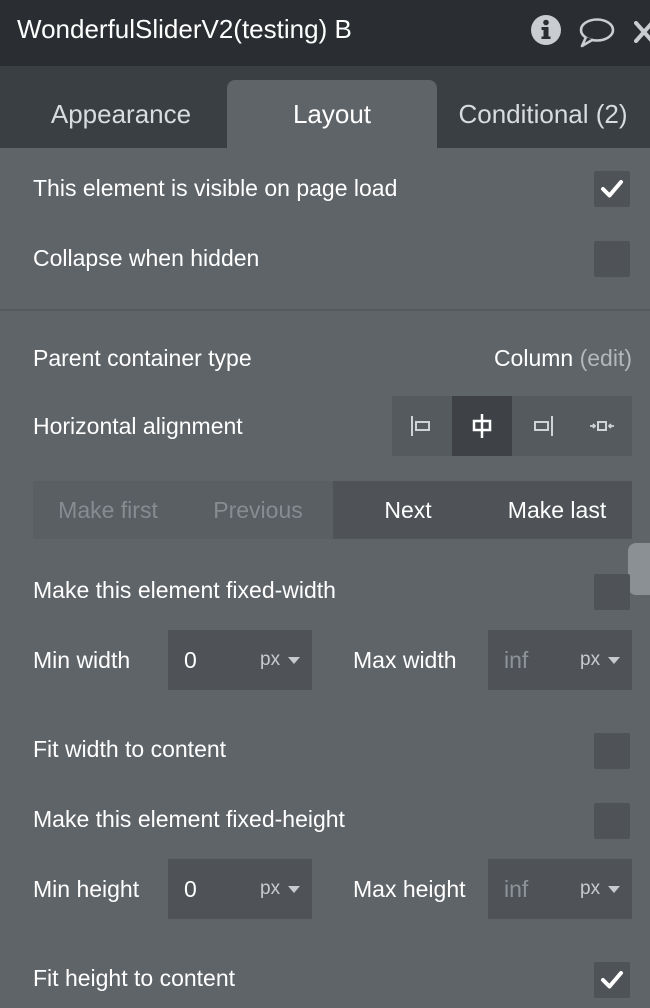 This screenshot has height=1008, width=650. Describe the element at coordinates (612, 751) in the screenshot. I see `fit-width-checkbox` at that location.